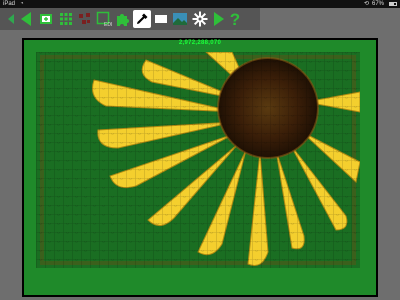  Describe the element at coordinates (123, 19) in the screenshot. I see `puzzle-piece-icon` at that location.